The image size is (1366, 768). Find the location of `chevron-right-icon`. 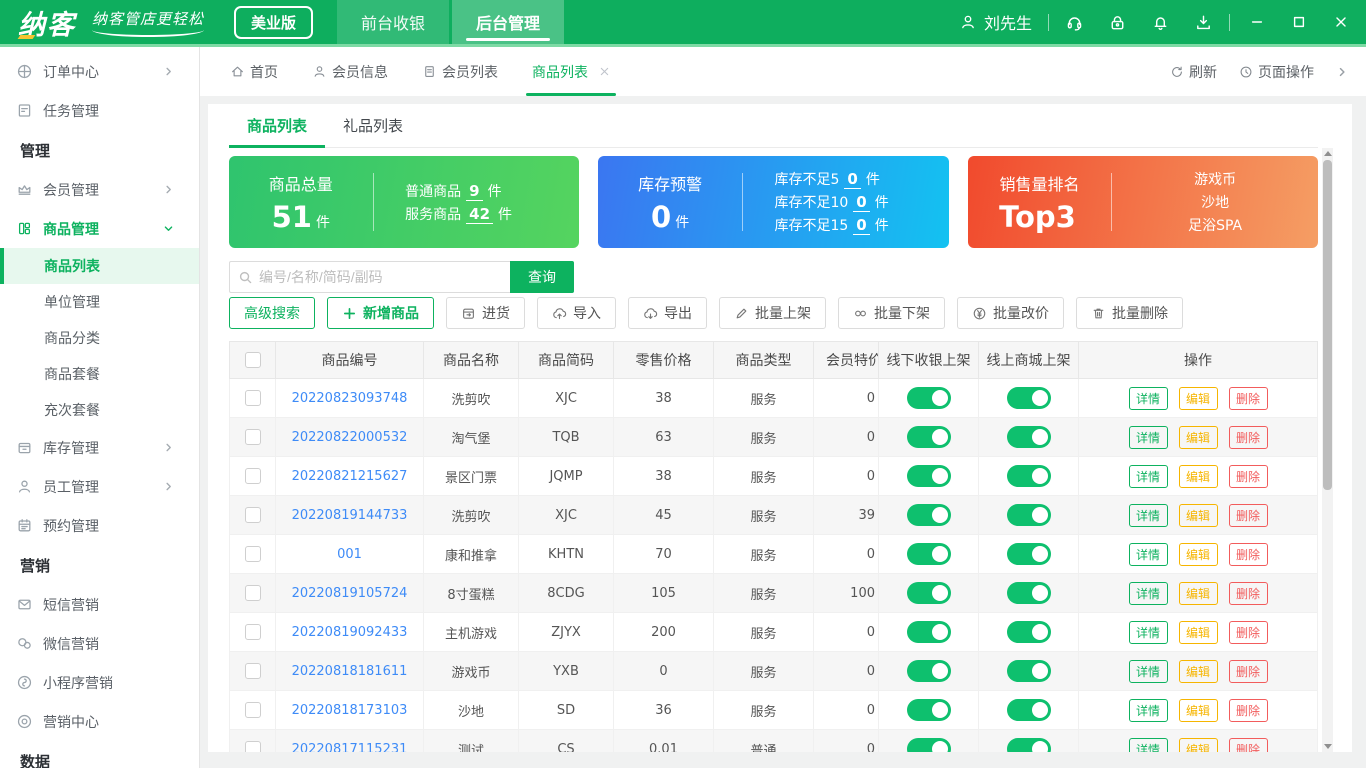

chevron-right-icon is located at coordinates (1342, 72).